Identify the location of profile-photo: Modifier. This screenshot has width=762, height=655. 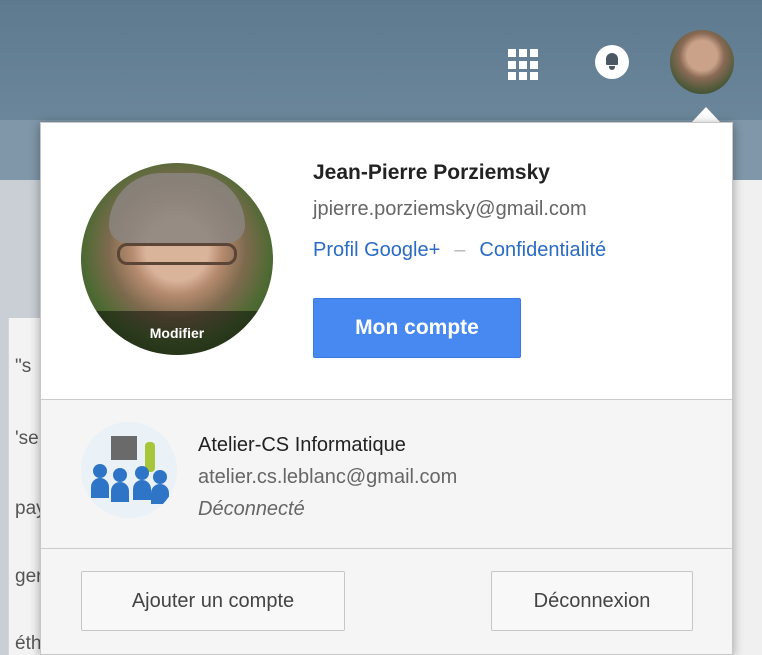
(177, 259).